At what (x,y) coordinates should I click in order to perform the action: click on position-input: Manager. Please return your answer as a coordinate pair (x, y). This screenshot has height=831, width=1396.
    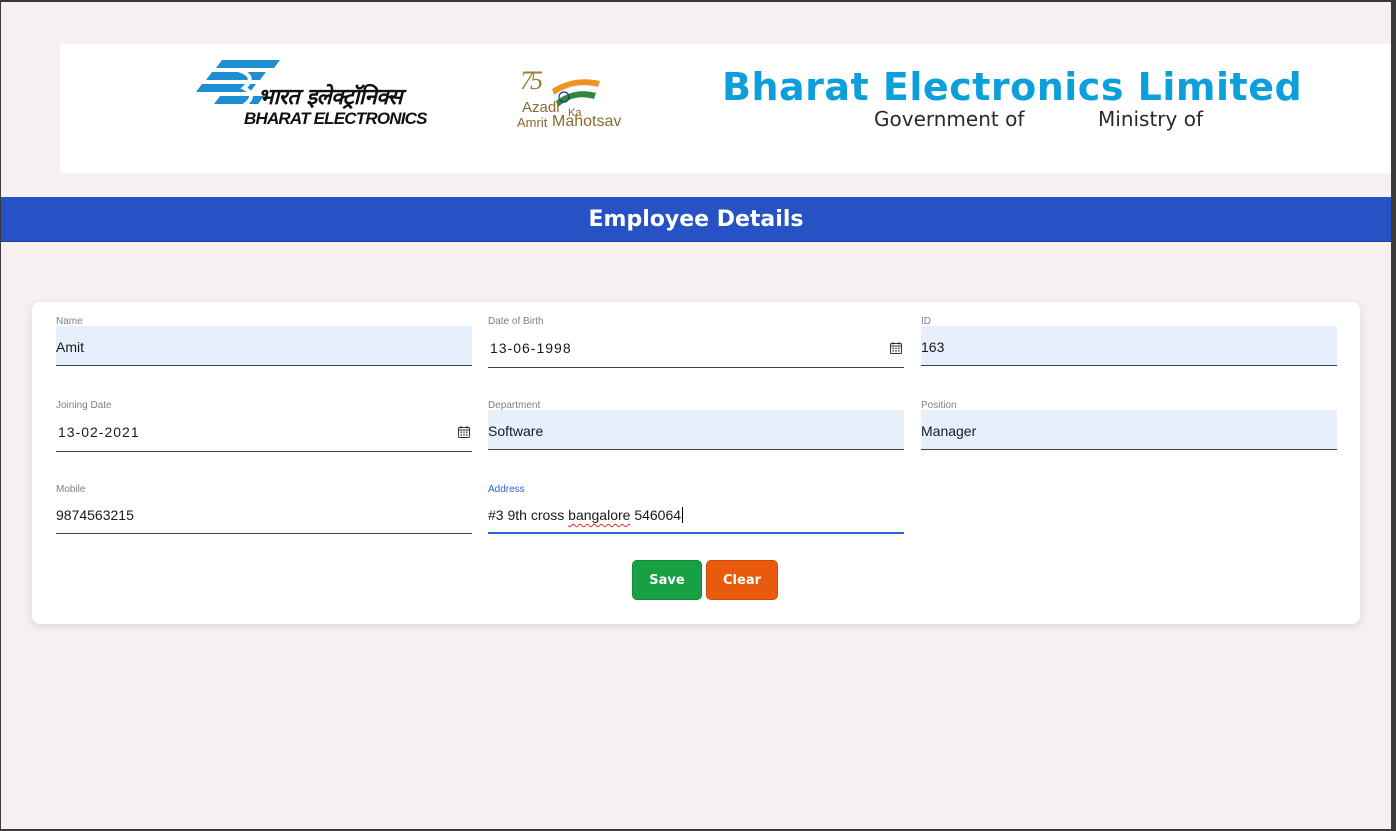
    Looking at the image, I should click on (1129, 430).